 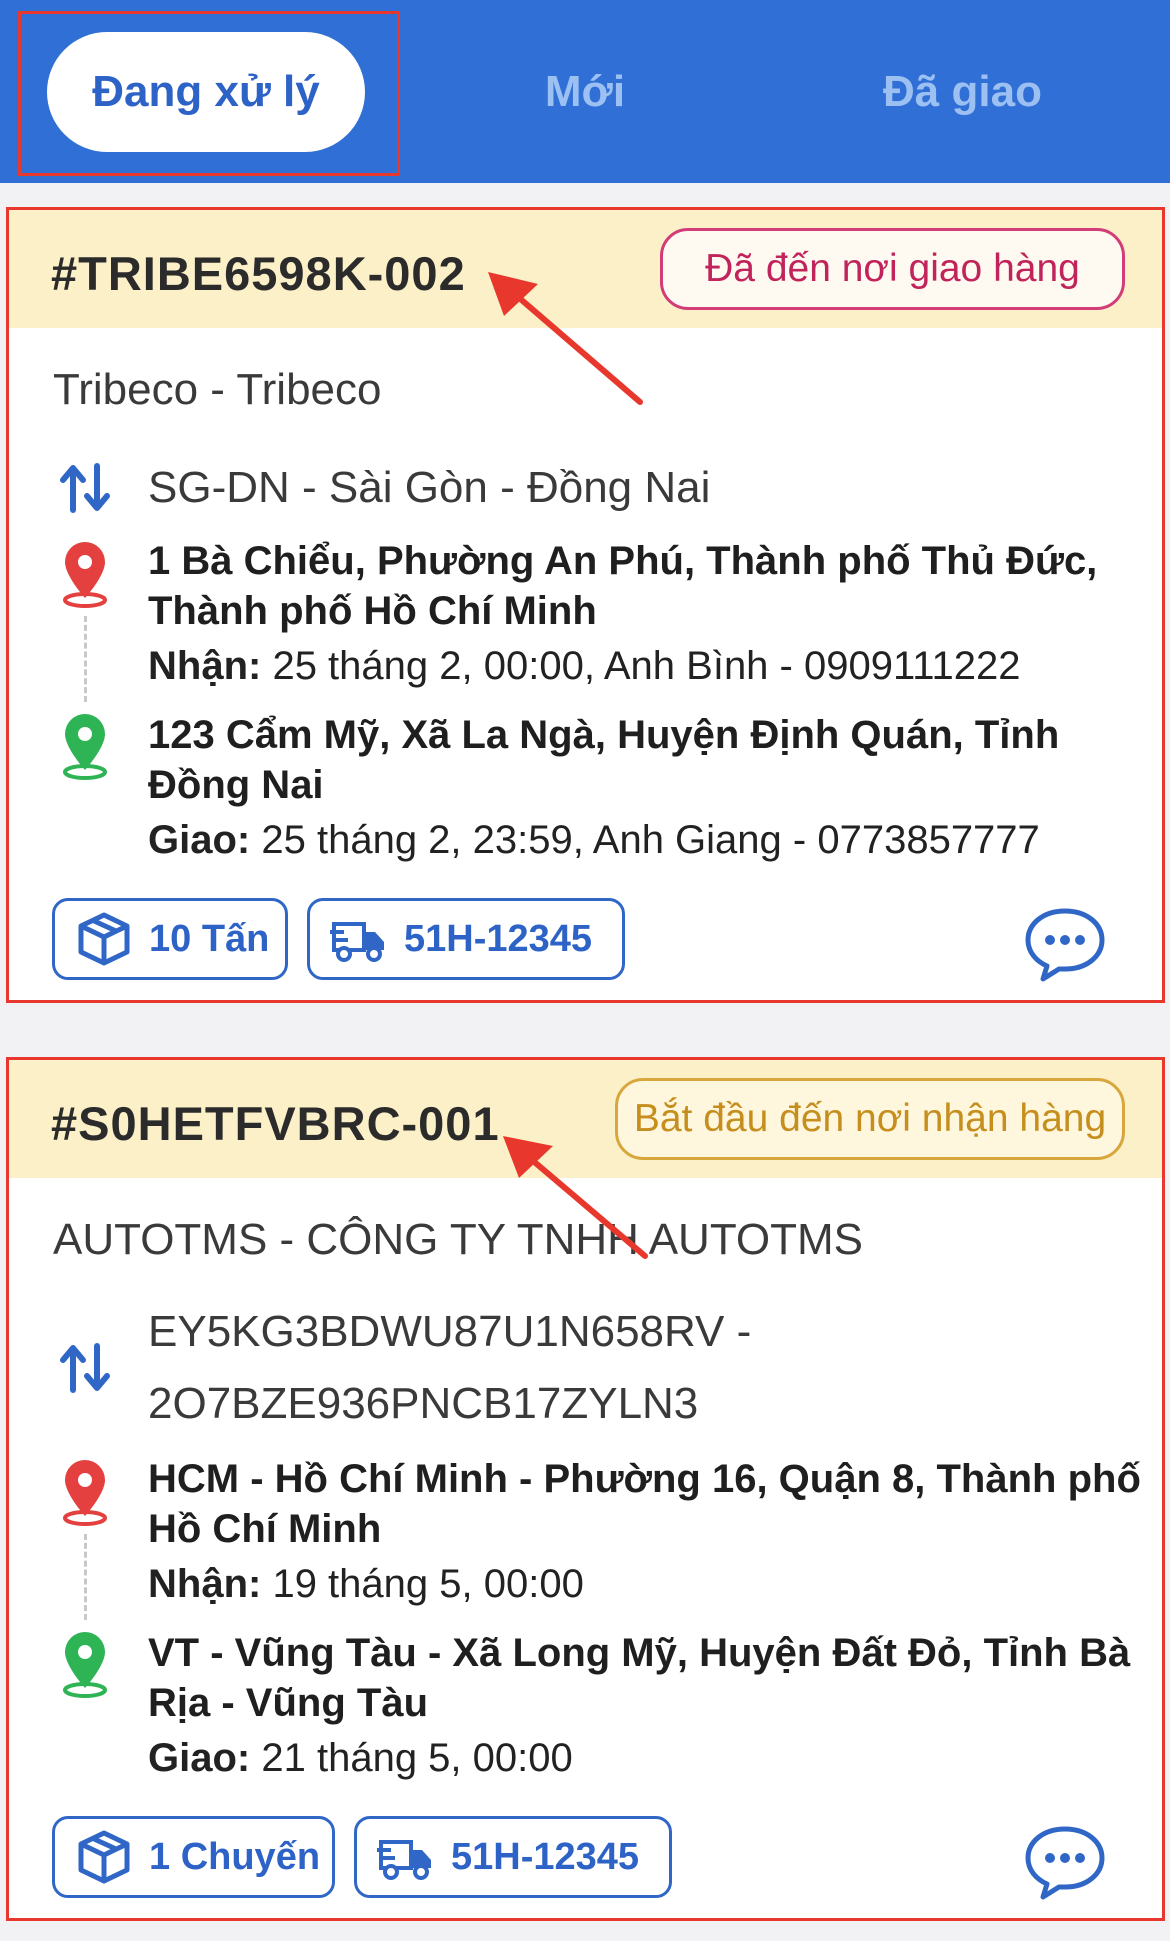 What do you see at coordinates (962, 92) in the screenshot?
I see `tab-delivered: Đã giao` at bounding box center [962, 92].